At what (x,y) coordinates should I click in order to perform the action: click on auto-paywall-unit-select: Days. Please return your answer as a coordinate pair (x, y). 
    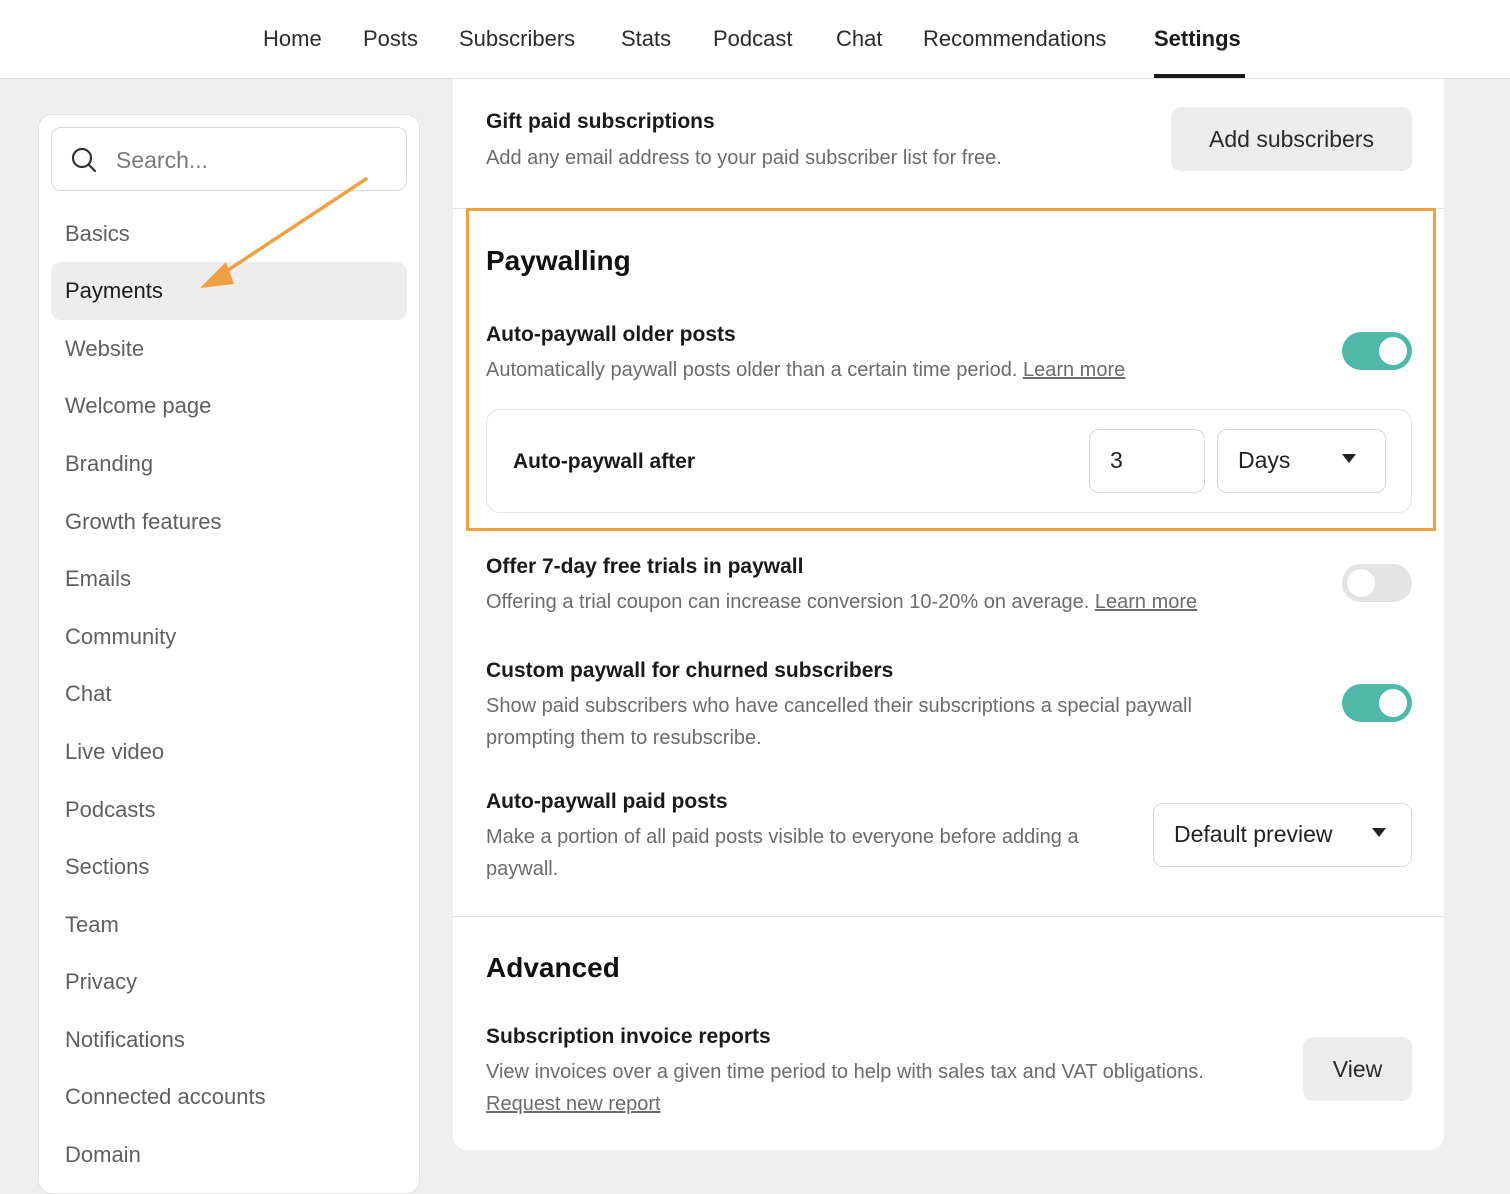
    Looking at the image, I should click on (1301, 461).